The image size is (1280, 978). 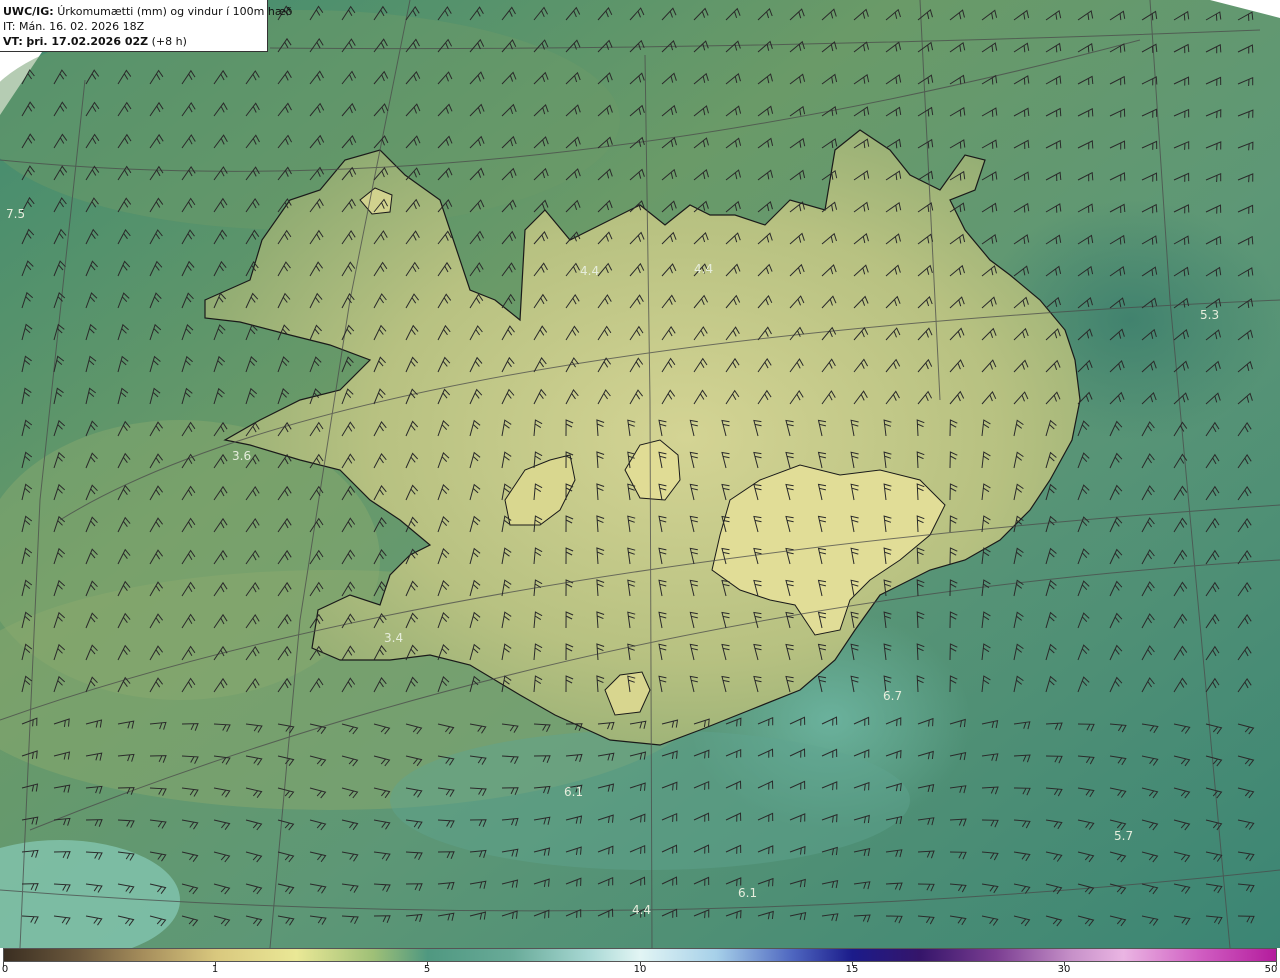 I want to click on colorbar-tick-label: 15, so click(x=852, y=969).